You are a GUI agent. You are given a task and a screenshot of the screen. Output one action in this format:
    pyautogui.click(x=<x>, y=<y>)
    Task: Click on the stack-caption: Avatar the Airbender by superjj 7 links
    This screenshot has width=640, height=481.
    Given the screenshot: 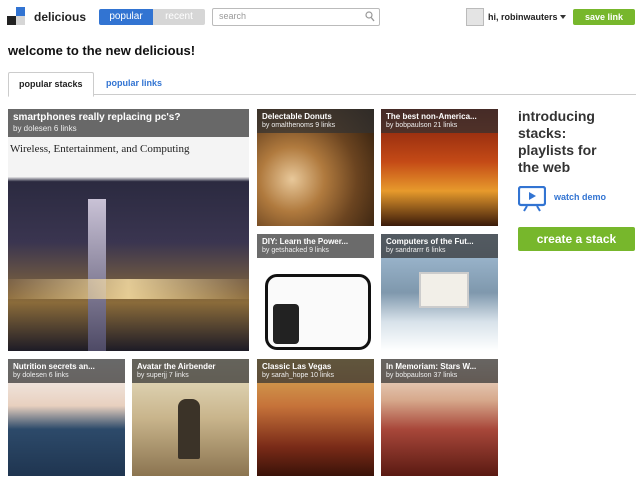 What is the action you would take?
    pyautogui.click(x=190, y=371)
    